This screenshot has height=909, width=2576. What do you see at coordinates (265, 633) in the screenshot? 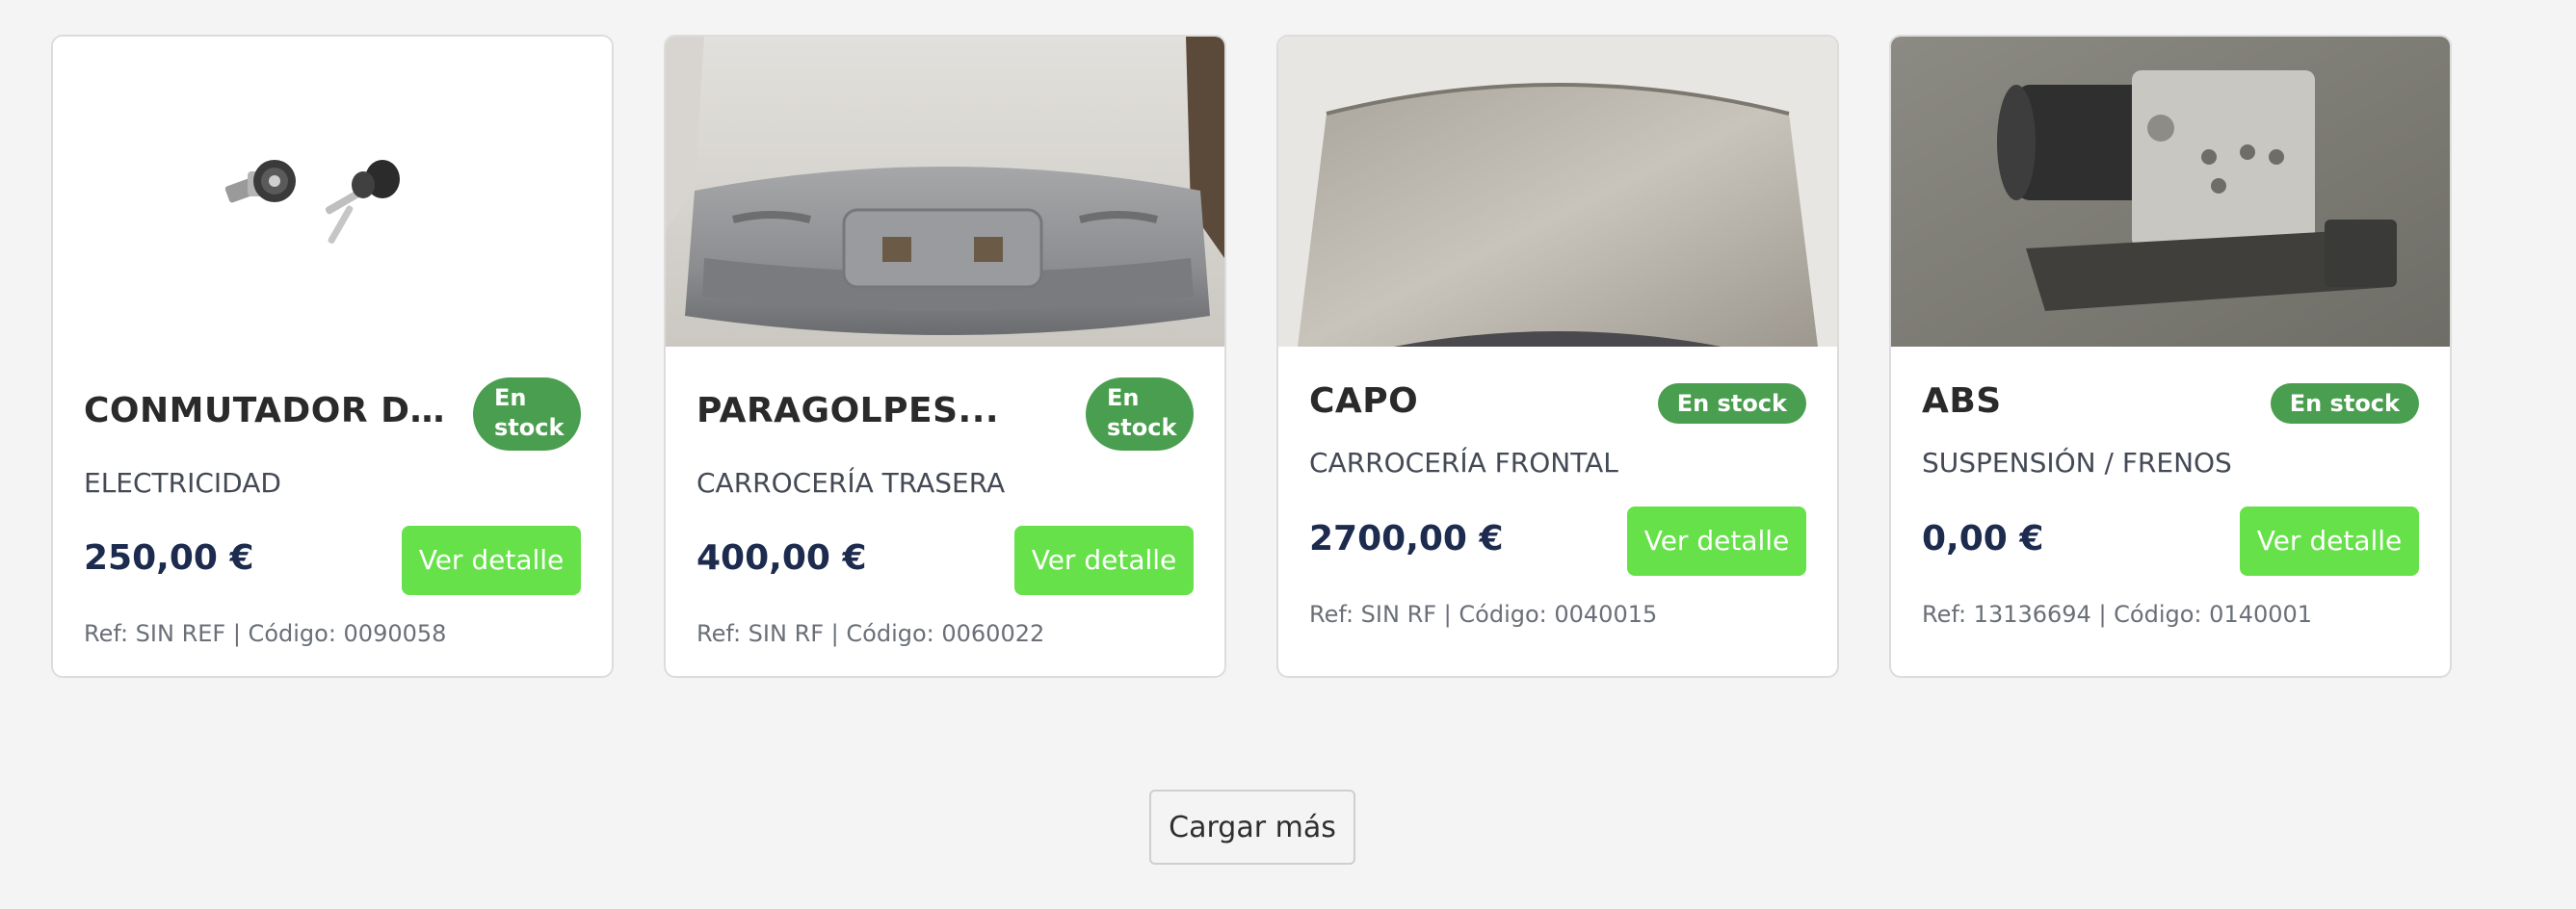
I see `product-reference: Ref: SIN REF | Código: 0090058` at bounding box center [265, 633].